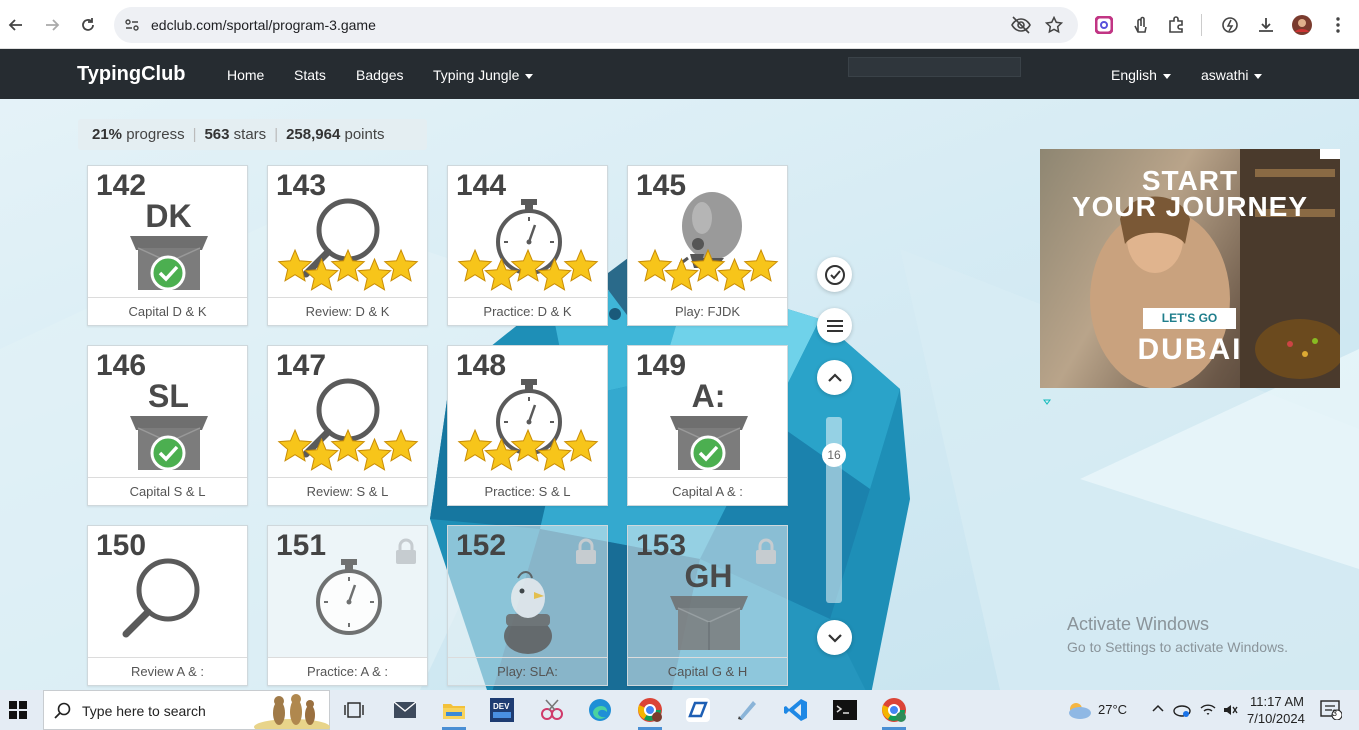  What do you see at coordinates (1140, 25) in the screenshot?
I see `extension-hand-icon` at bounding box center [1140, 25].